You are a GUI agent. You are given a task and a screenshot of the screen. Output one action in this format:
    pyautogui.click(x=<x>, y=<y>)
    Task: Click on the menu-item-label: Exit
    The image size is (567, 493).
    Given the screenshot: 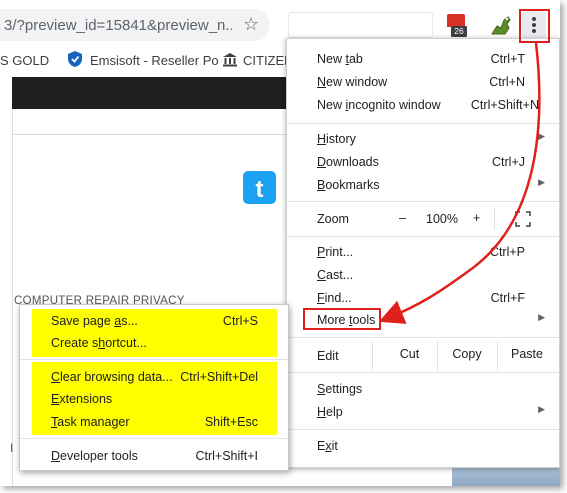 What is the action you would take?
    pyautogui.click(x=327, y=446)
    